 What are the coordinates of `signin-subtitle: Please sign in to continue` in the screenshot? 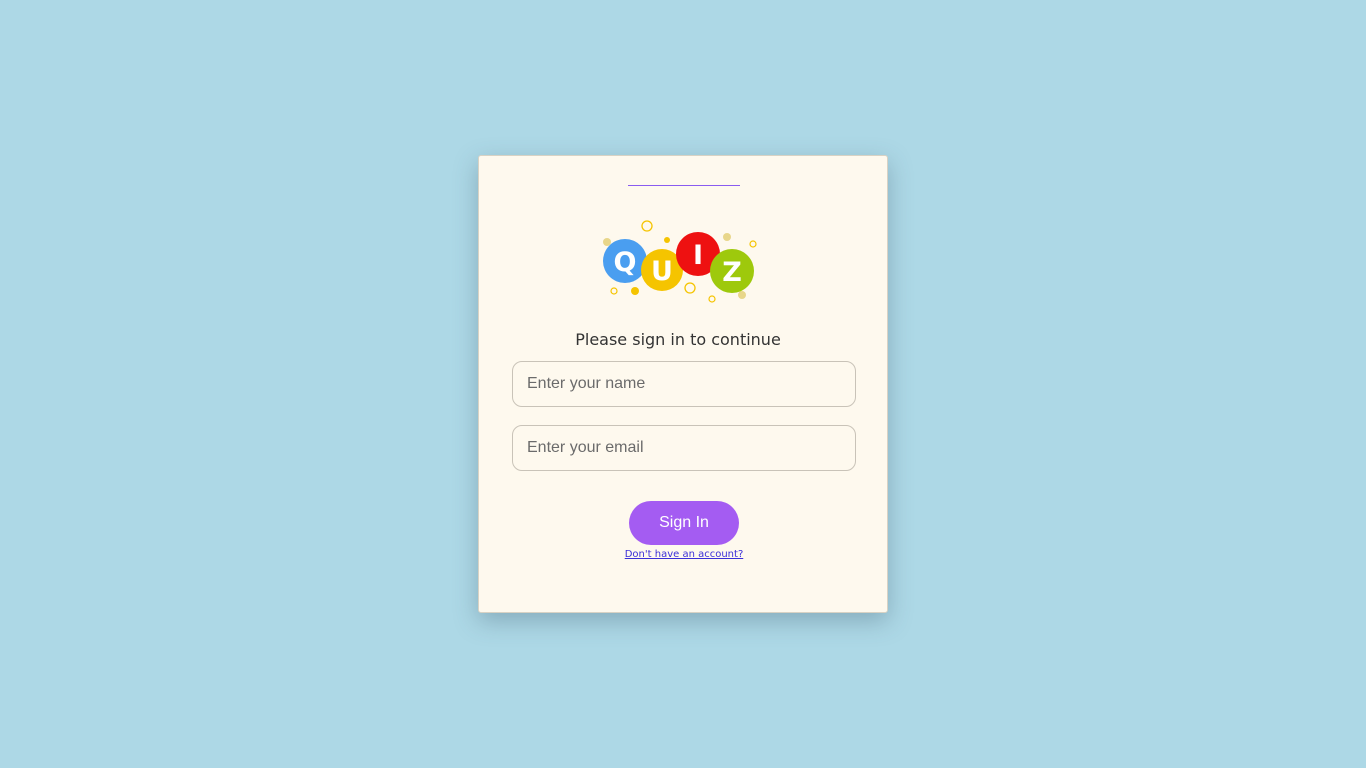 It's located at (678, 339).